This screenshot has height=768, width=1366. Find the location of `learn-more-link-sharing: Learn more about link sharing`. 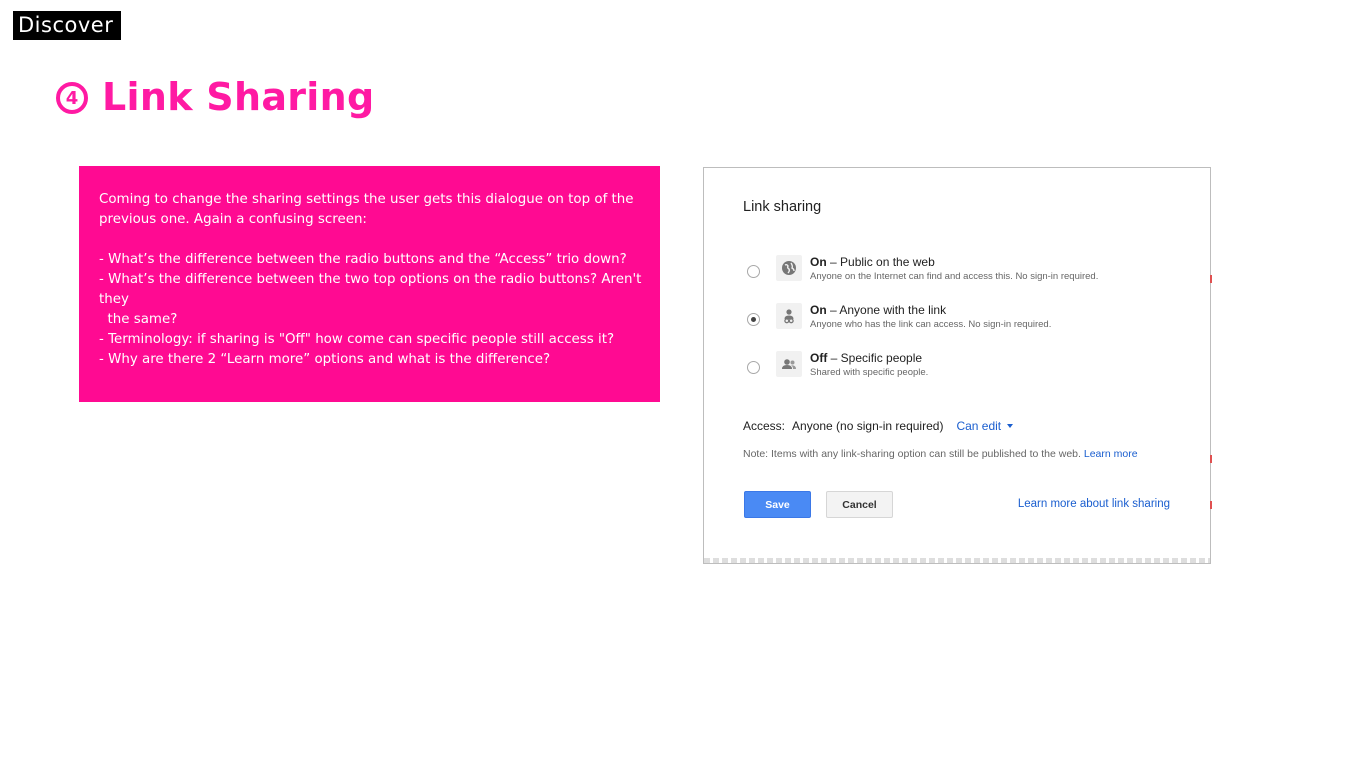

learn-more-link-sharing: Learn more about link sharing is located at coordinates (1094, 504).